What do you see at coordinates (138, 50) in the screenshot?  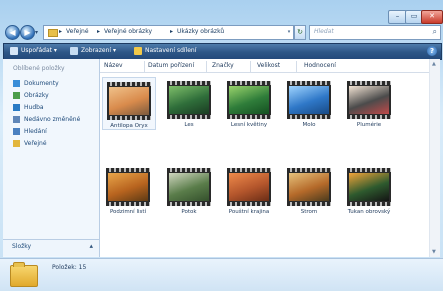 I see `slideshow-icon` at bounding box center [138, 50].